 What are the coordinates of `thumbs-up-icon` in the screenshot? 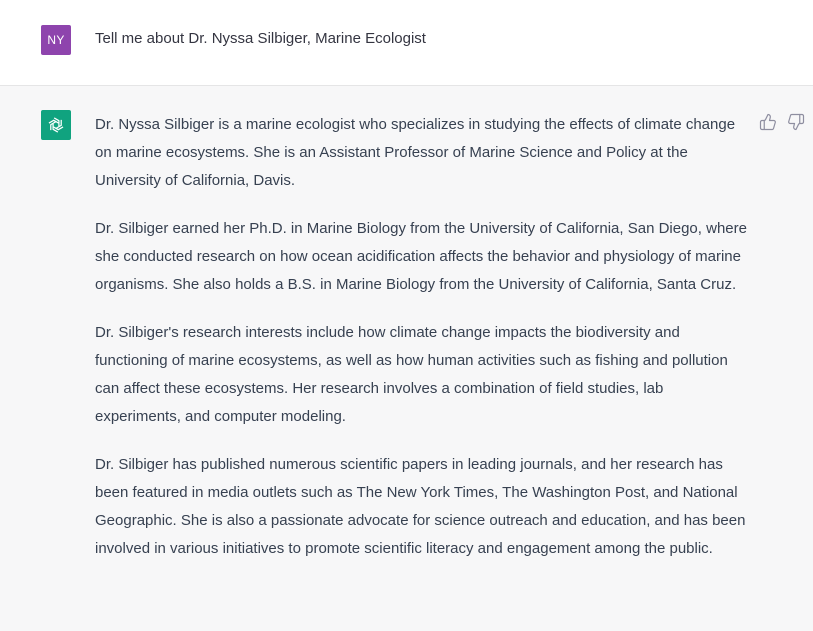 It's located at (767, 122).